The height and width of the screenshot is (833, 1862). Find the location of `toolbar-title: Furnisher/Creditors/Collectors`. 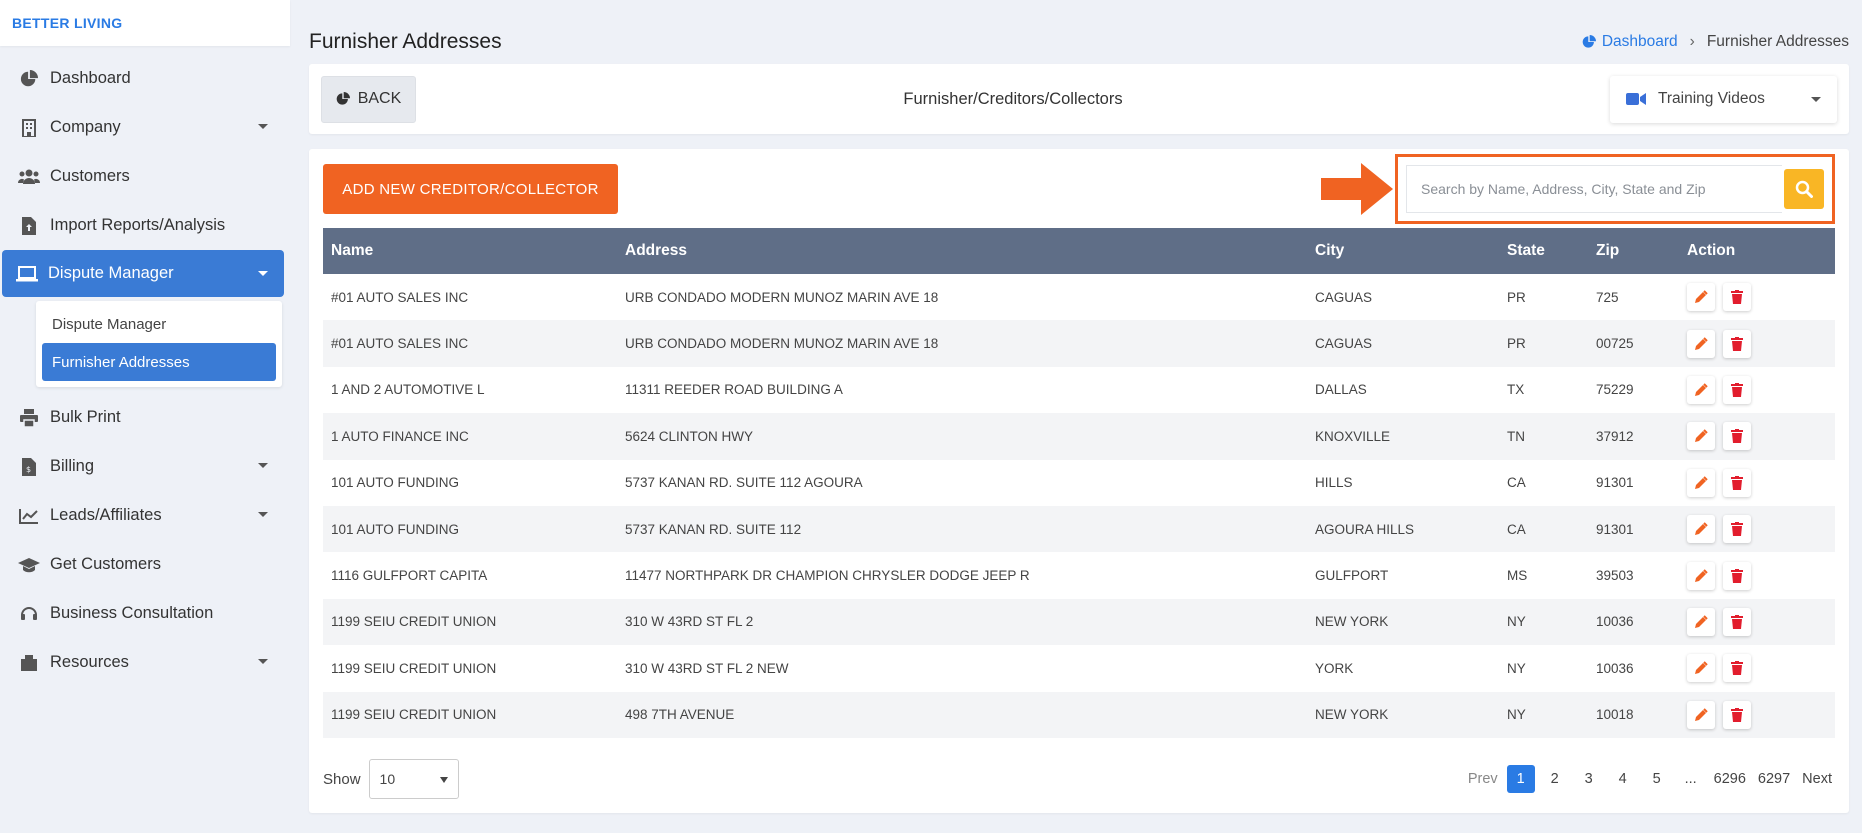

toolbar-title: Furnisher/Creditors/Collectors is located at coordinates (1013, 98).